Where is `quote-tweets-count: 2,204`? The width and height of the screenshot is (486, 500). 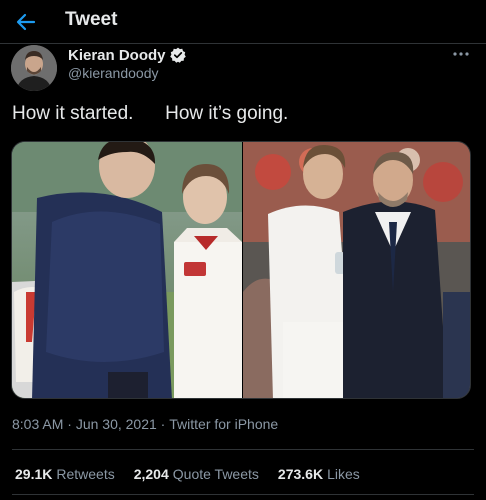
quote-tweets-count: 2,204 is located at coordinates (151, 474).